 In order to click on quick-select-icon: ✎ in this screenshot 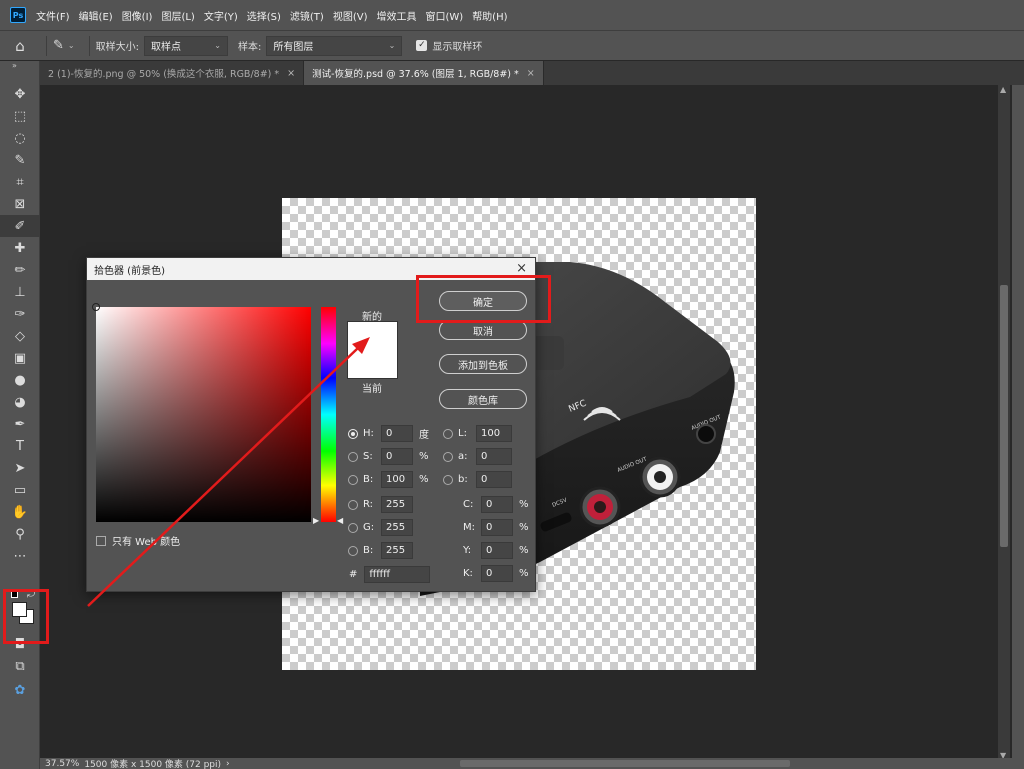, I will do `click(20, 160)`.